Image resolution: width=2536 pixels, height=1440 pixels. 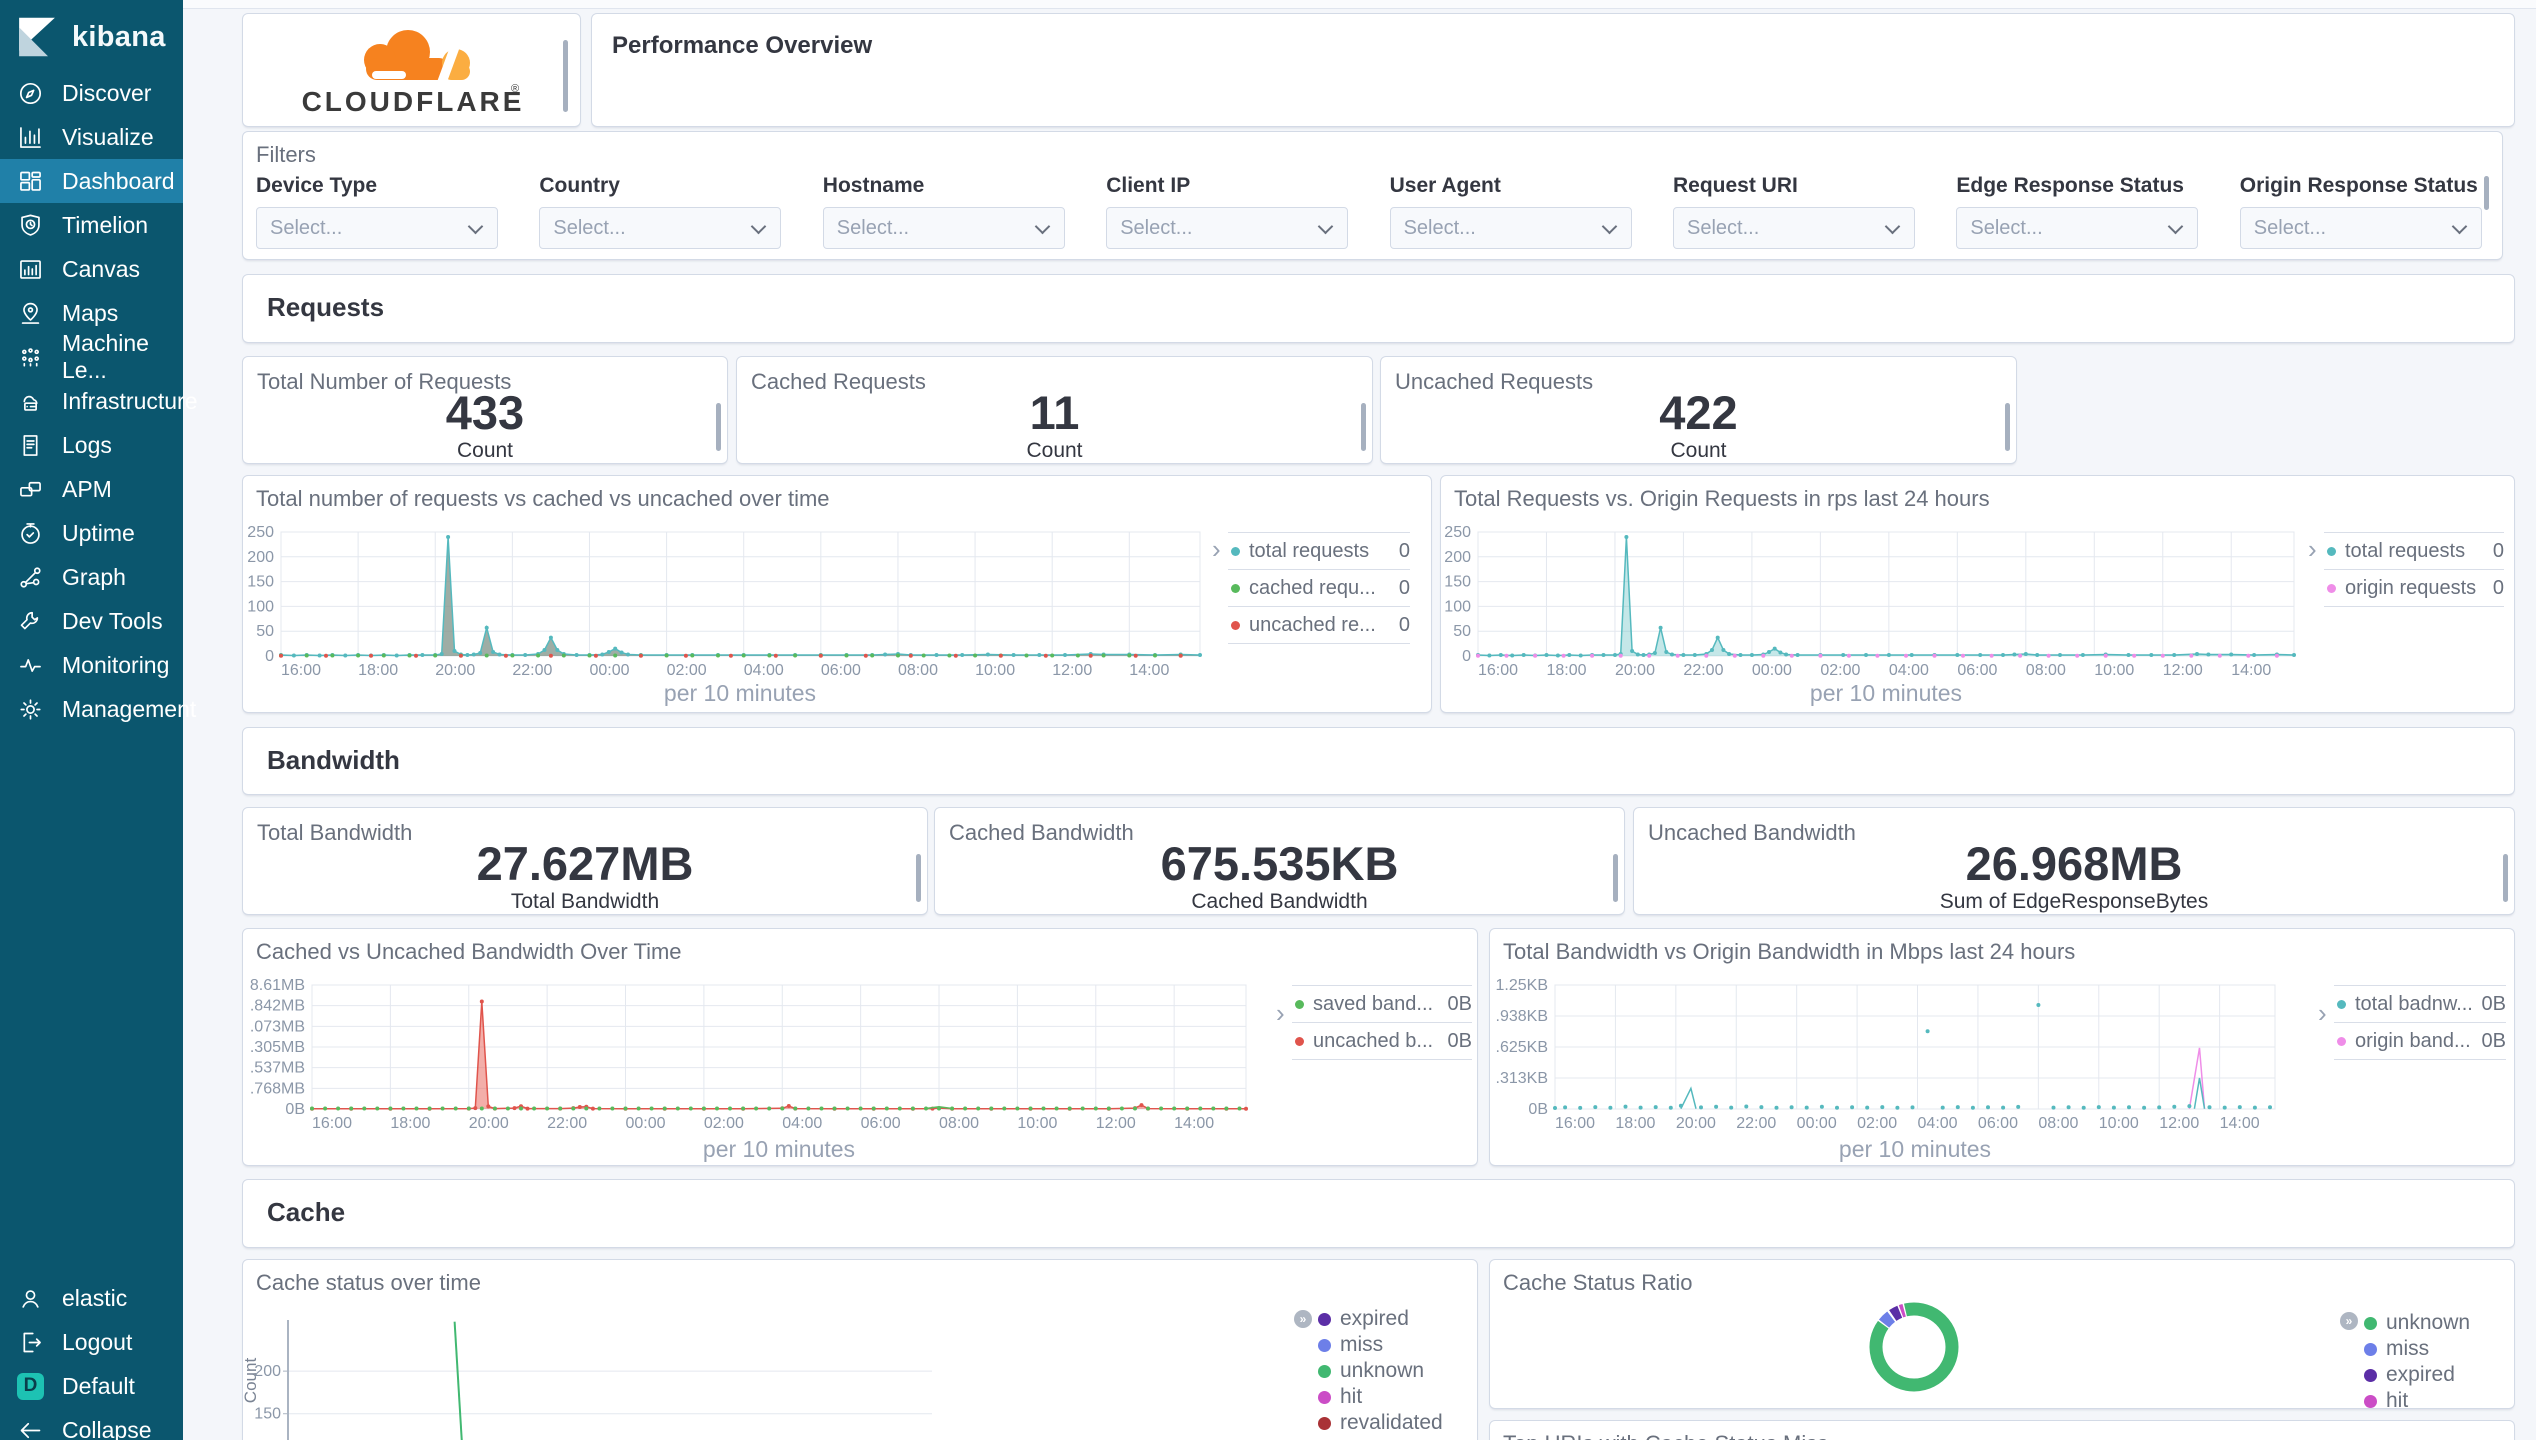 What do you see at coordinates (2420, 1003) in the screenshot?
I see `legend-item: total badnw... 0B` at bounding box center [2420, 1003].